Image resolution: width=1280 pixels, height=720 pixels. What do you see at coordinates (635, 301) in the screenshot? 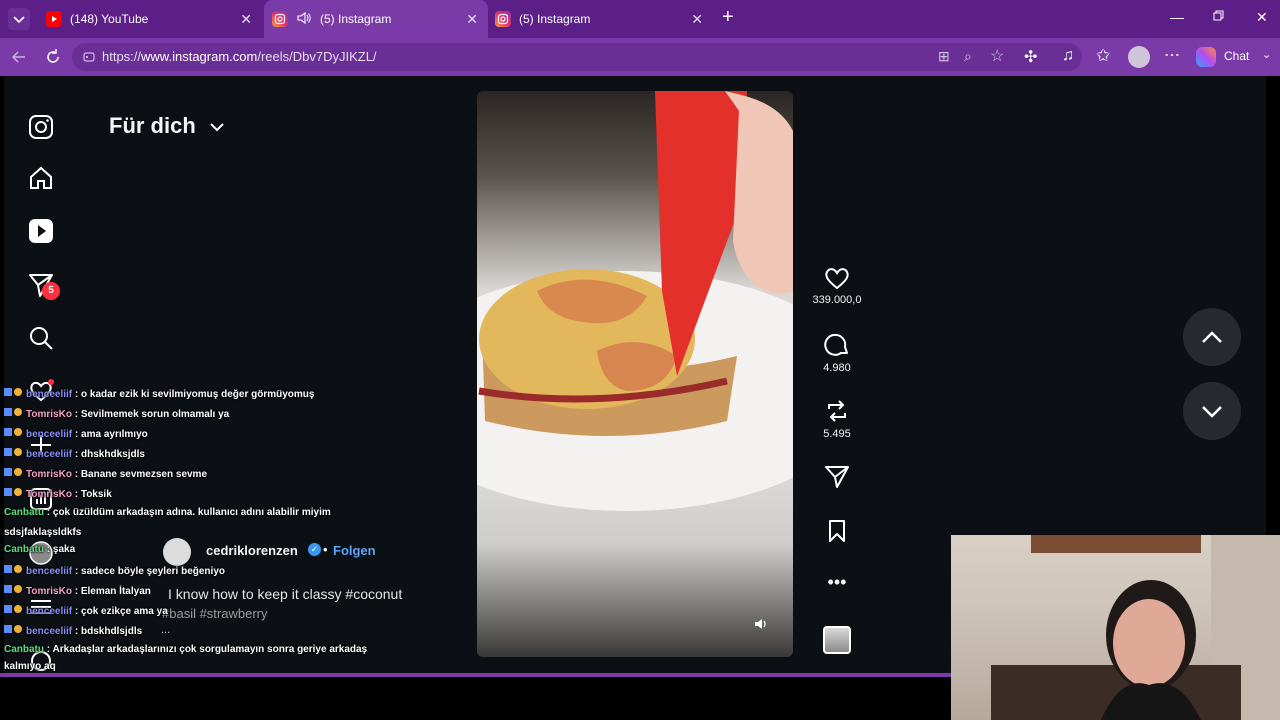
I see `video-frame` at bounding box center [635, 301].